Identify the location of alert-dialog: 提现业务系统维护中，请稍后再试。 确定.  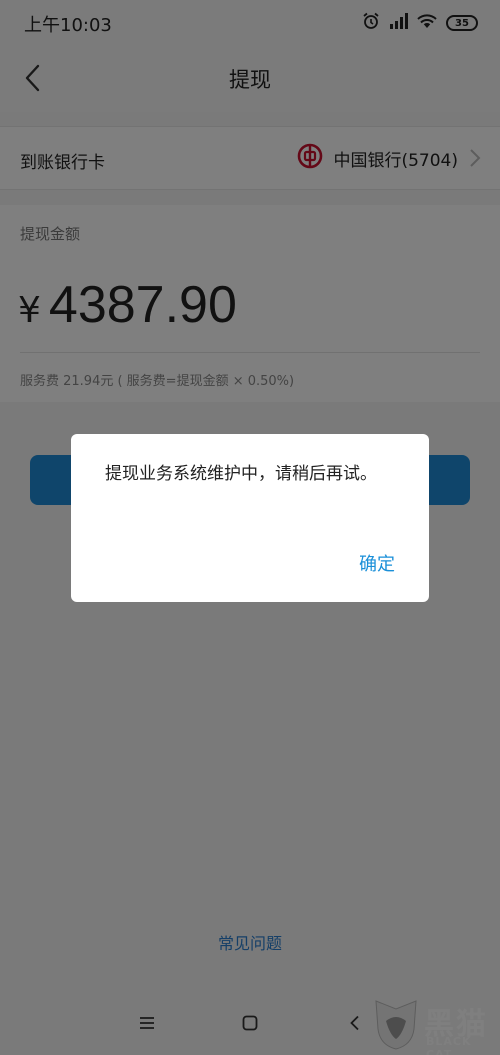
(250, 518).